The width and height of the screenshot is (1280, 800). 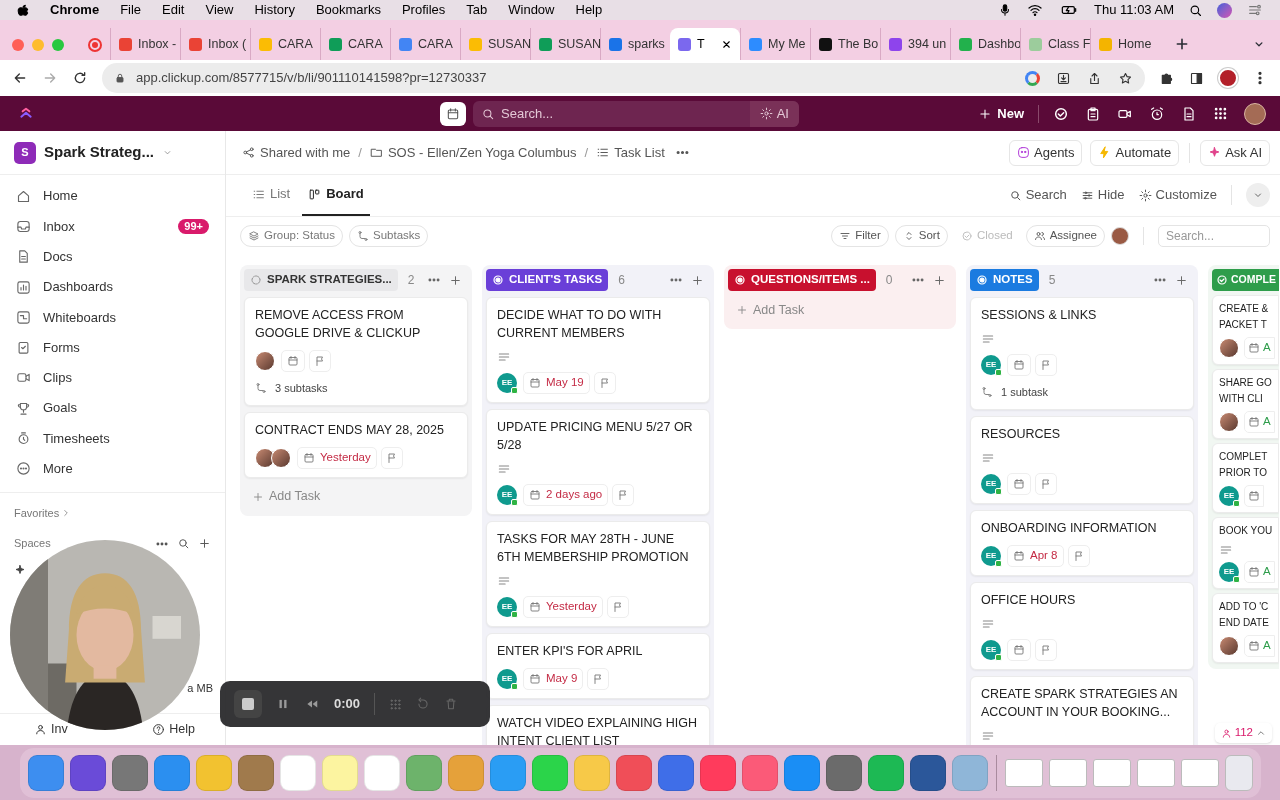 I want to click on task-title: COMPLET PRIOR TO, so click(x=1248, y=465).